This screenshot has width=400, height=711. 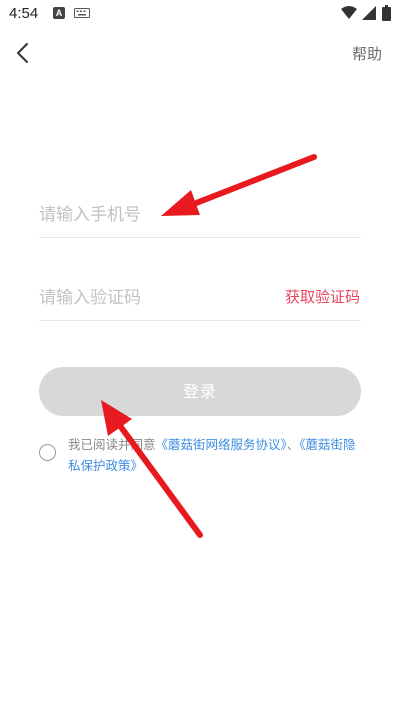 I want to click on signal-icon, so click(x=369, y=13).